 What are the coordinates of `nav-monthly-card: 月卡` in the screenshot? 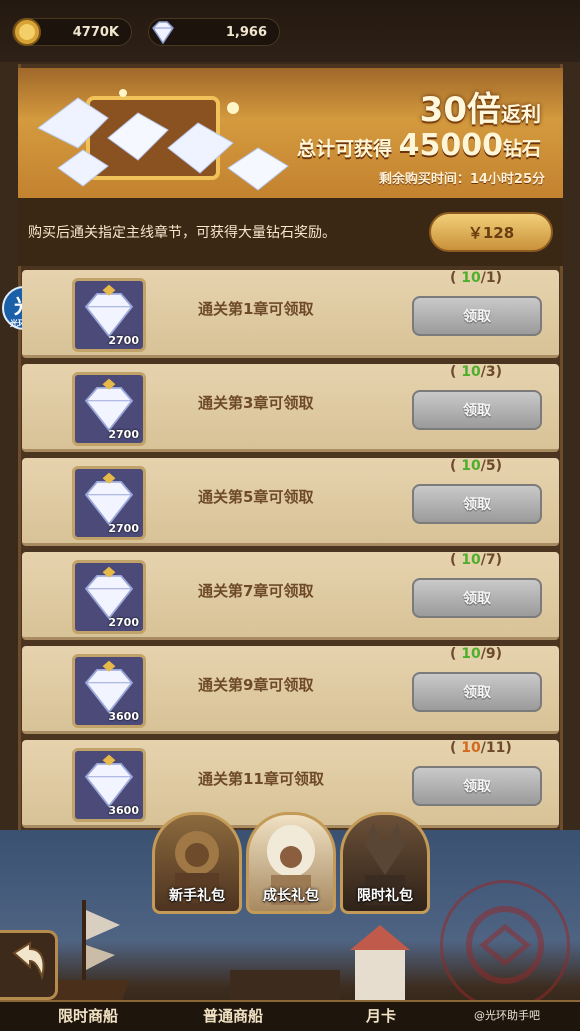 It's located at (381, 1015).